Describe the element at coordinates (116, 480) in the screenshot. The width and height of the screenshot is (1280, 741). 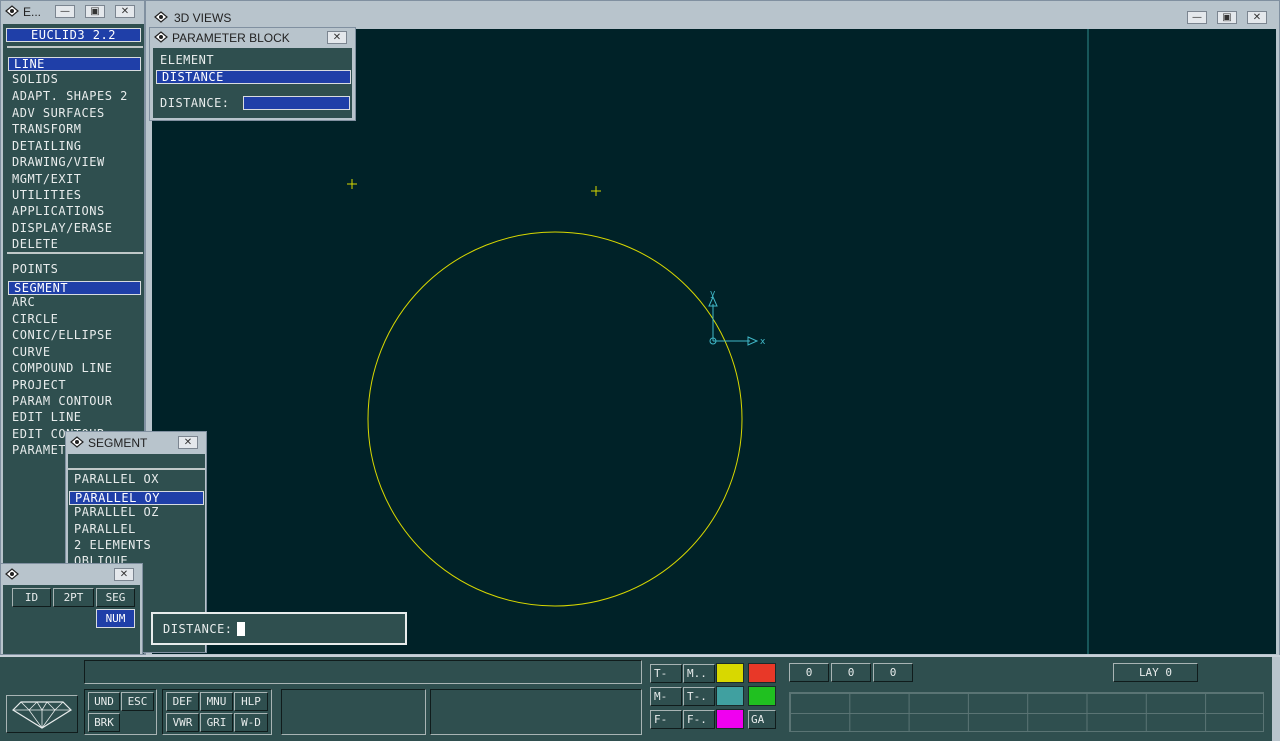
I see `segment-item-parallel-ox: PARALLEL OX` at that location.